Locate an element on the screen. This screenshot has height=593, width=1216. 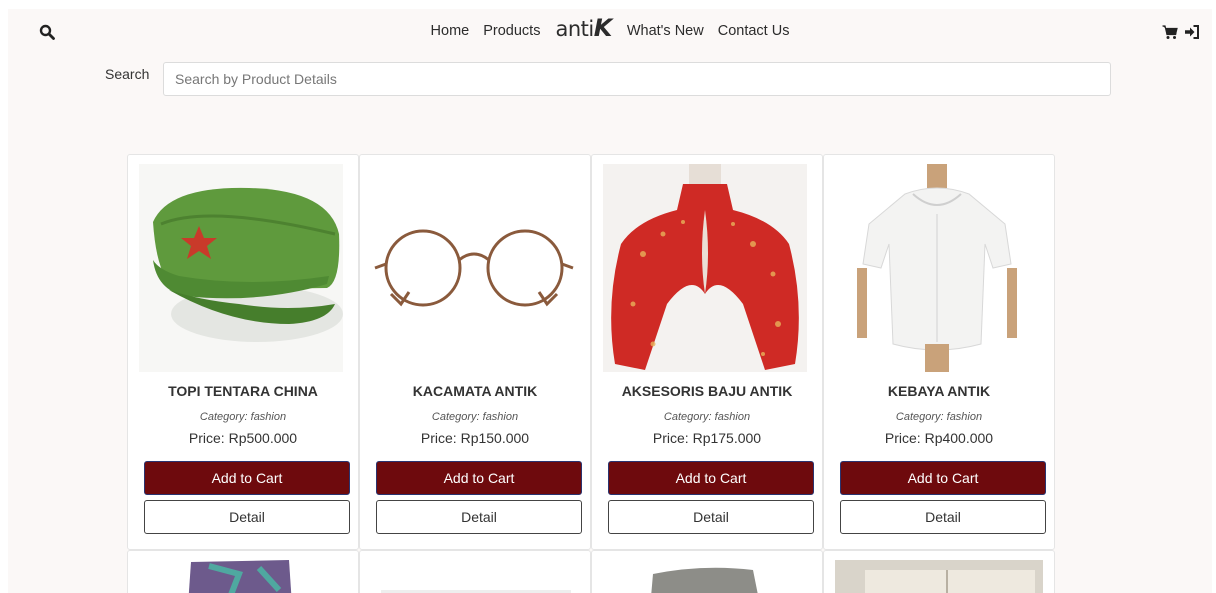
product-price: Price: Rp175.000 is located at coordinates (707, 438).